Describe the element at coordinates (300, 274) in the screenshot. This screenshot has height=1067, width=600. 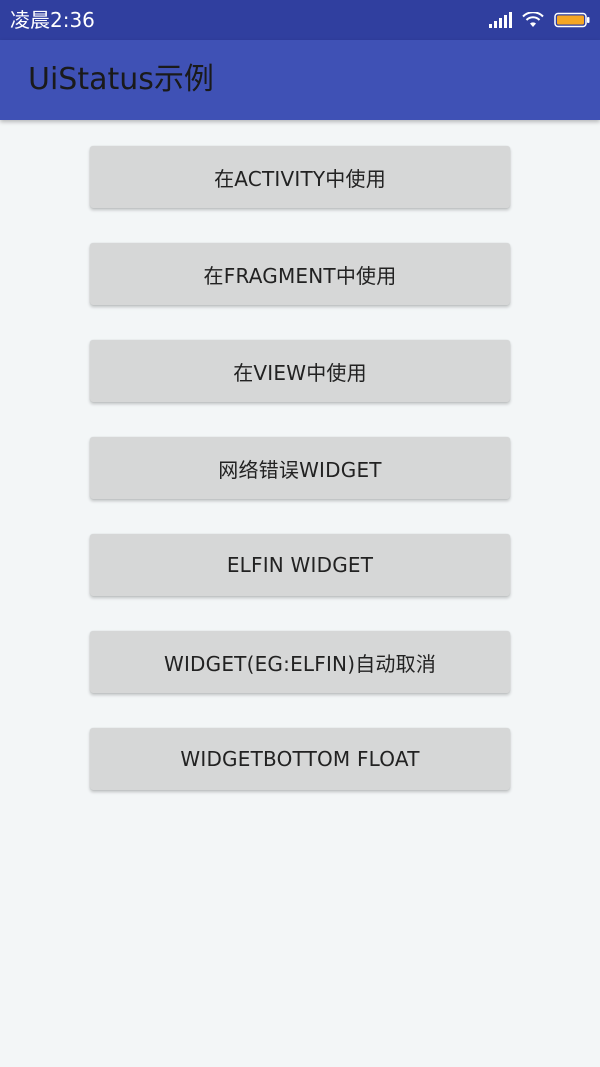
I see `use-in-fragment-button: 在FRAGMENT中使用` at that location.